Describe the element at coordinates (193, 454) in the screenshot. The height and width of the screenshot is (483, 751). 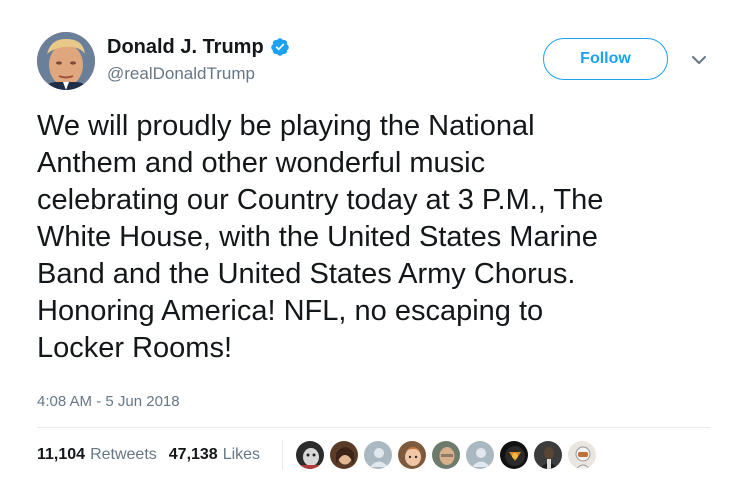
I see `likes-count: 47,138` at that location.